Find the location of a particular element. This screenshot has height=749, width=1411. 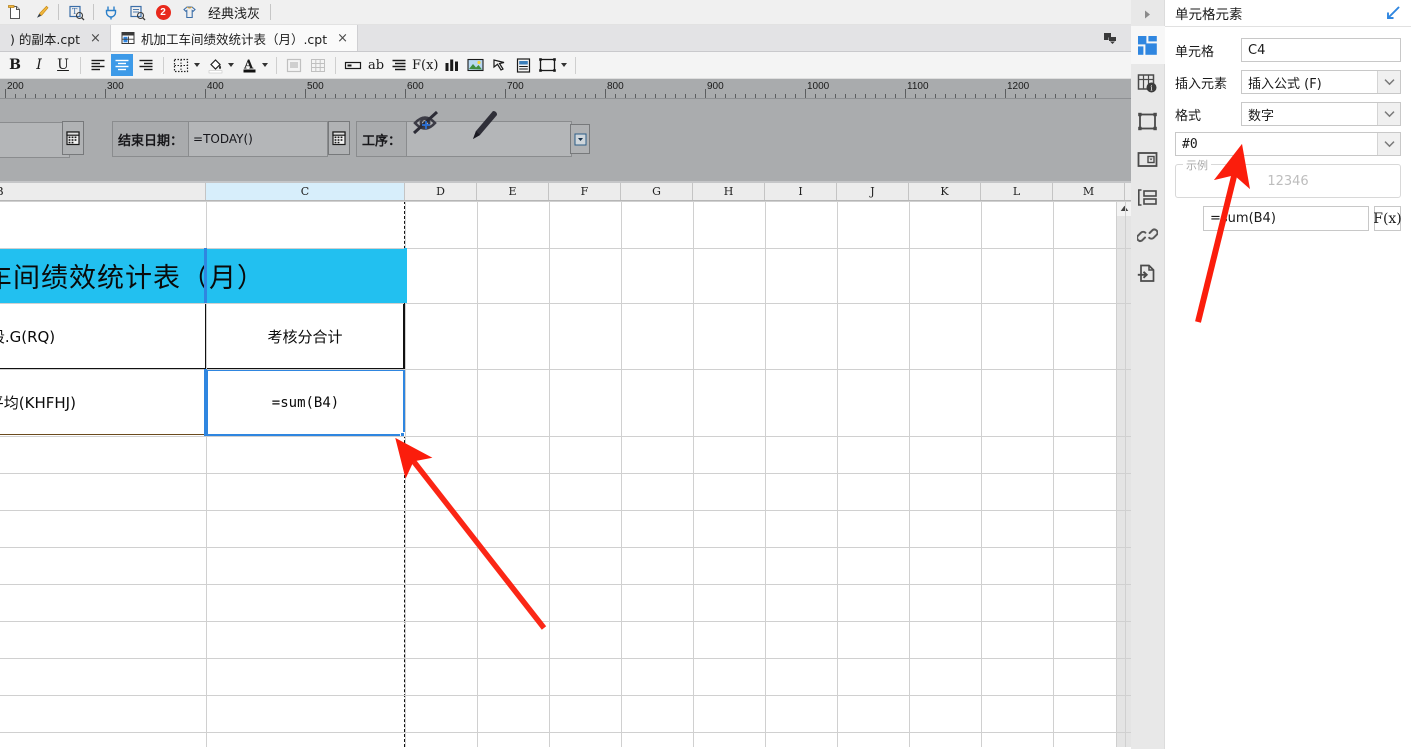

grid-icon is located at coordinates (318, 65).